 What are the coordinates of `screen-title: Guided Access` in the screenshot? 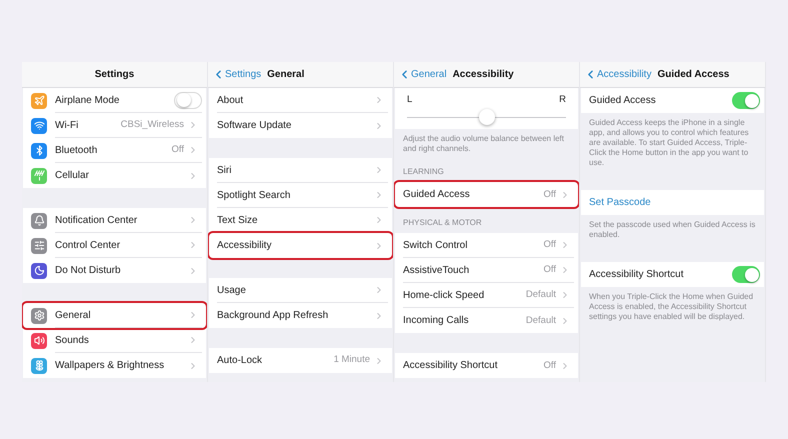 It's located at (693, 75).